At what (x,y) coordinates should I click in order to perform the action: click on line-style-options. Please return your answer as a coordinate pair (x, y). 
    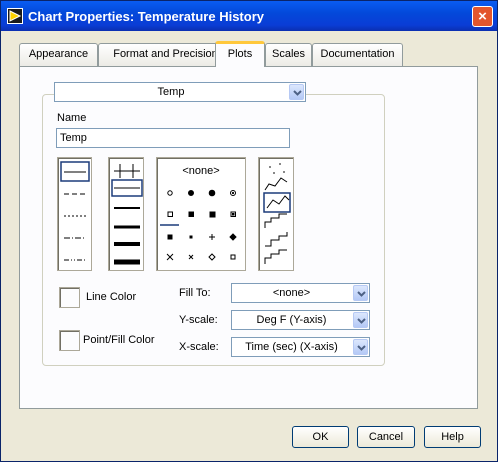
    Looking at the image, I should click on (75, 211).